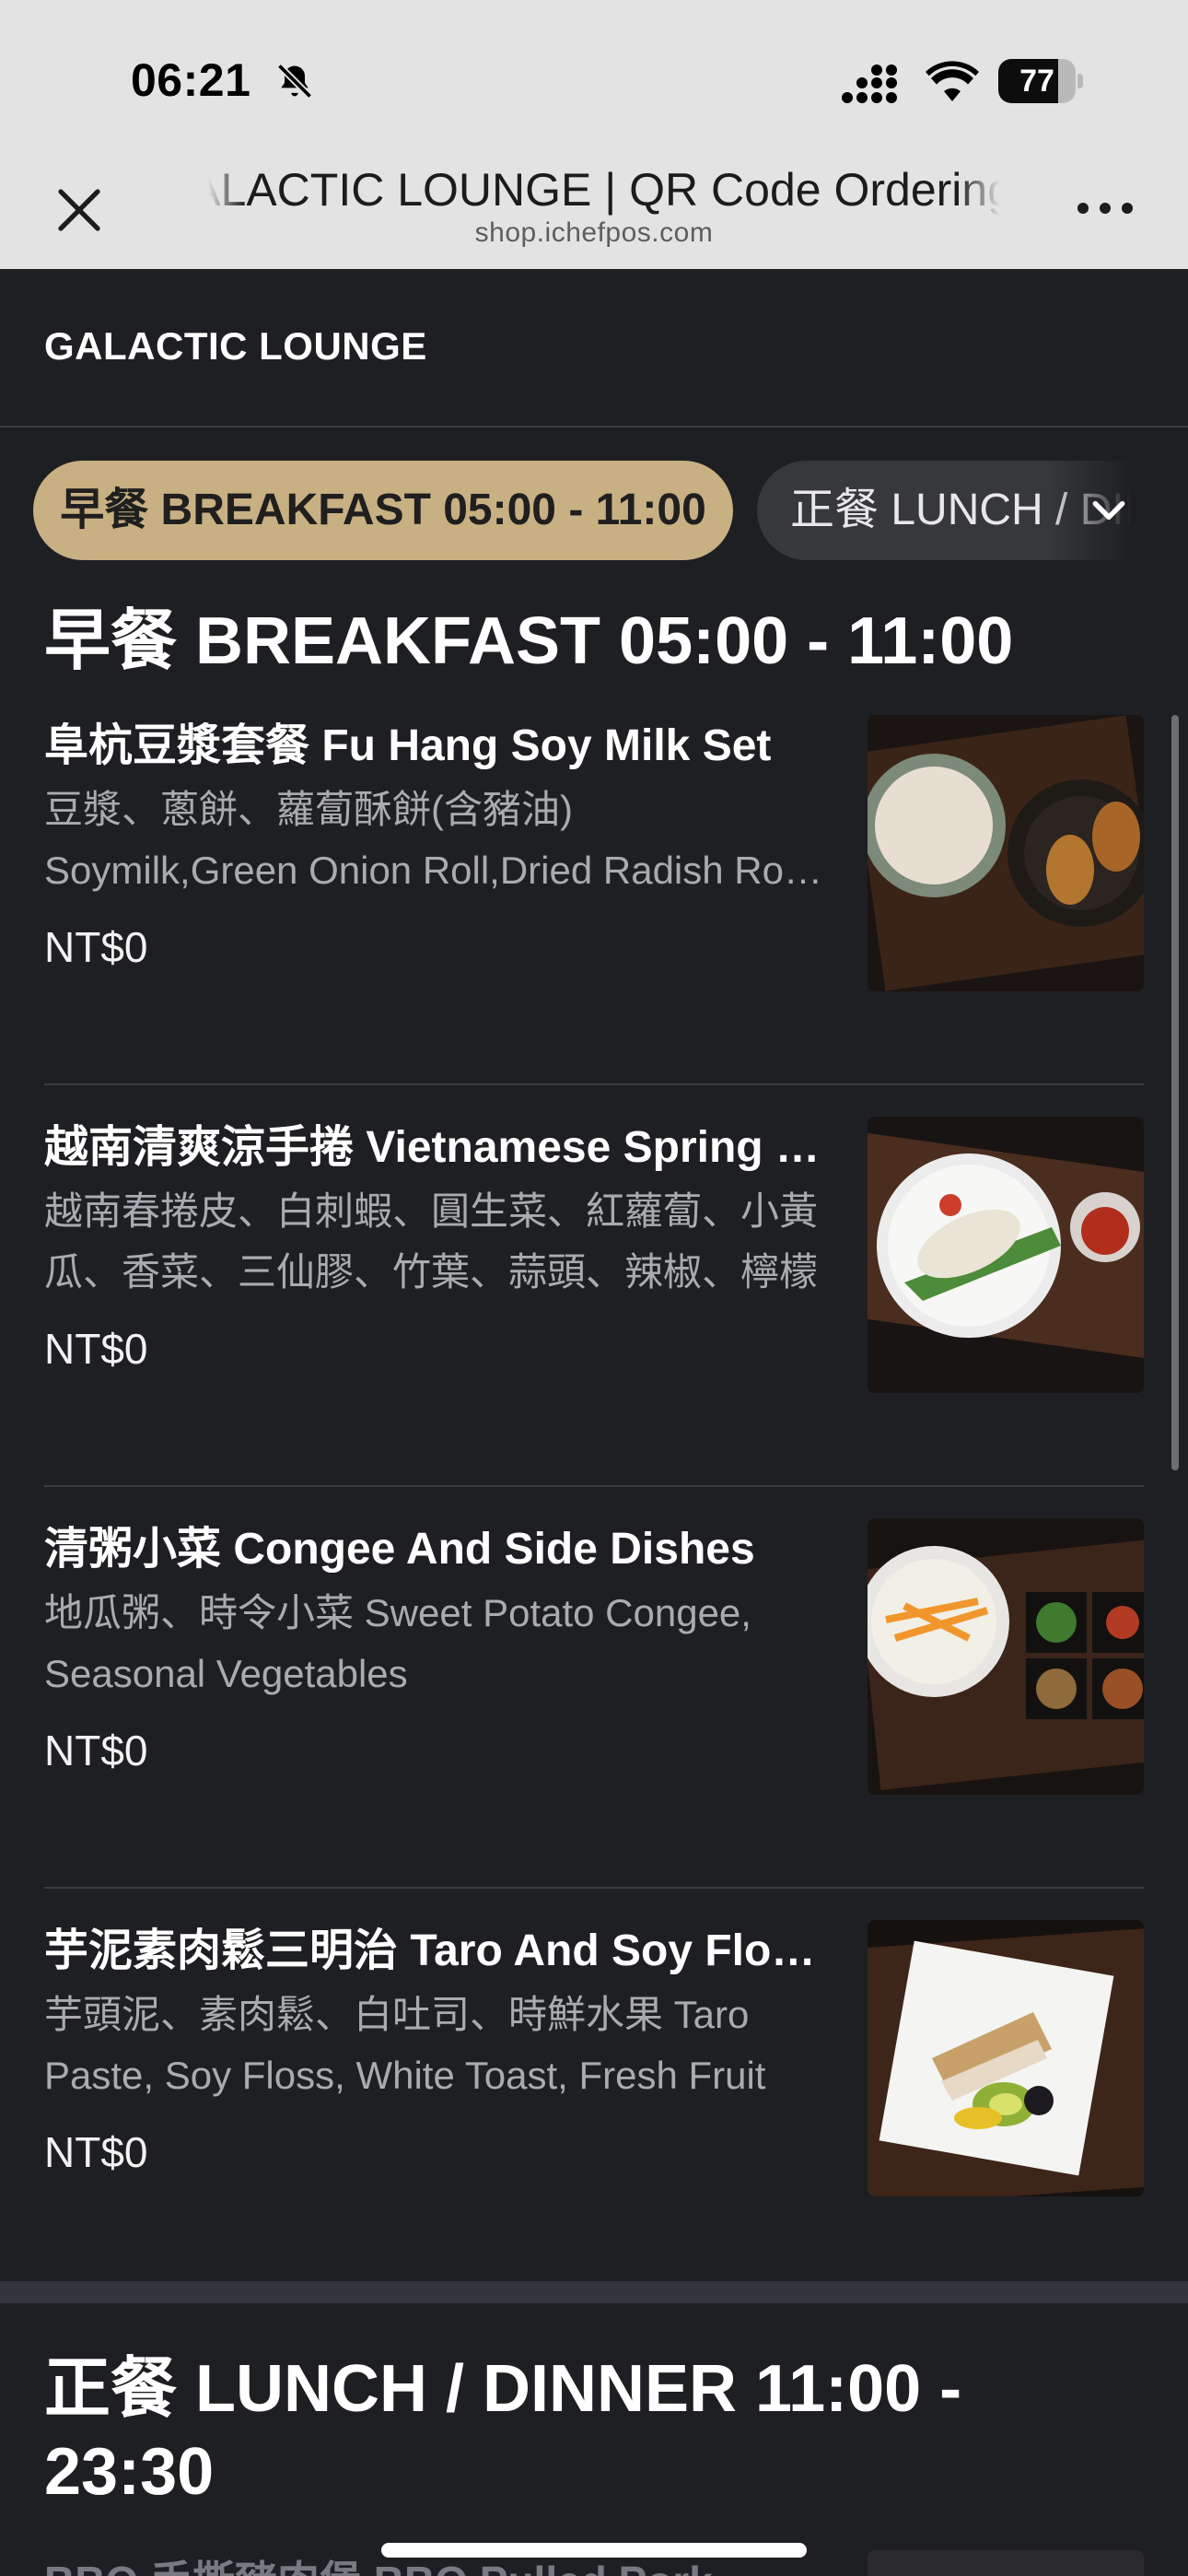  Describe the element at coordinates (503, 2430) in the screenshot. I see `section-title-lunch-dinner: 正餐 LUNCH / DINNER 11:00 - 23:30` at that location.